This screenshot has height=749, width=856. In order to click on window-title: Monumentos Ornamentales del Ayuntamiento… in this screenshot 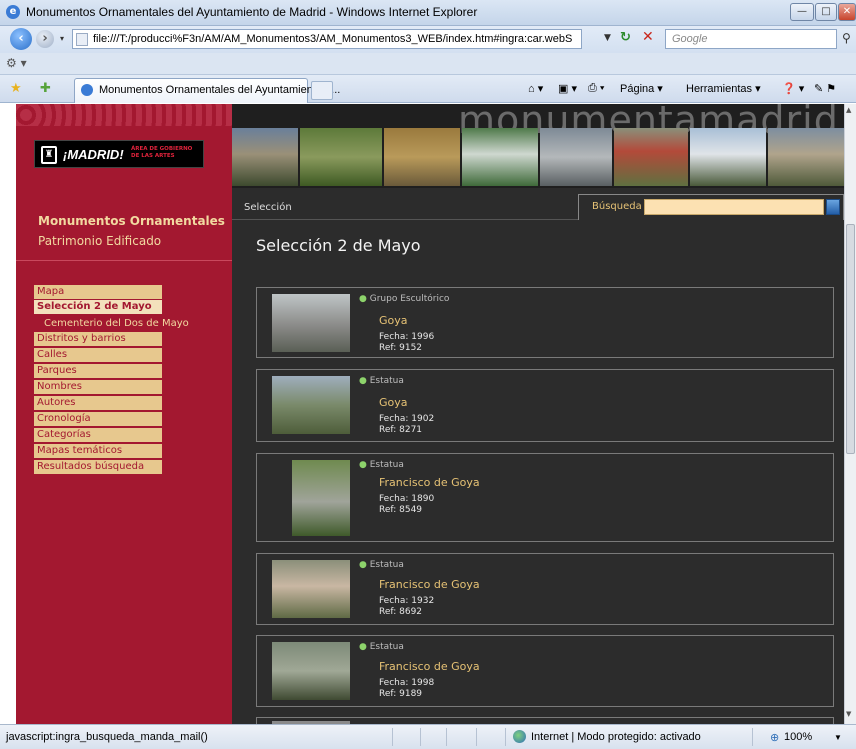, I will do `click(252, 12)`.